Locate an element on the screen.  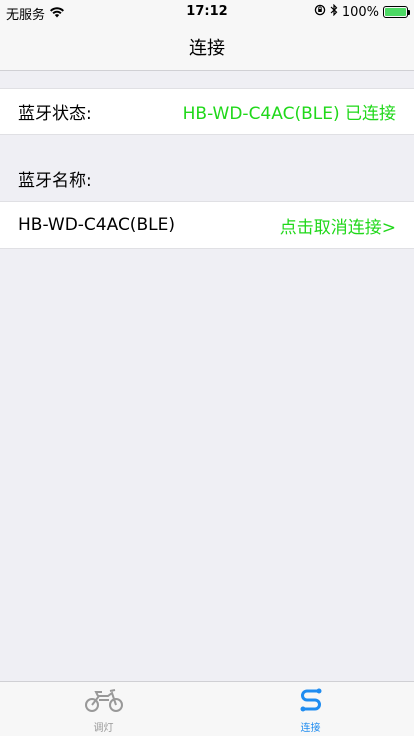
navigation-bar: 连接 is located at coordinates (207, 47).